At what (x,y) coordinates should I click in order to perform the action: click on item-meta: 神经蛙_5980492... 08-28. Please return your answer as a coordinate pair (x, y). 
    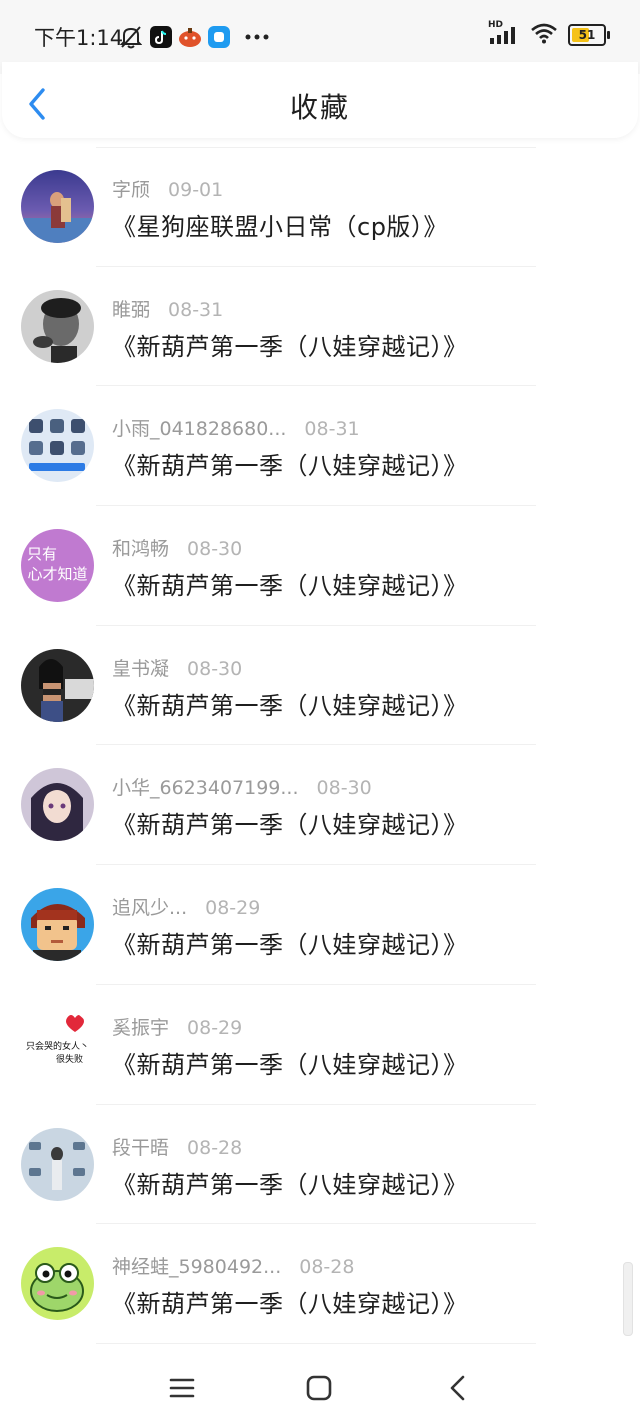
    Looking at the image, I should click on (233, 1265).